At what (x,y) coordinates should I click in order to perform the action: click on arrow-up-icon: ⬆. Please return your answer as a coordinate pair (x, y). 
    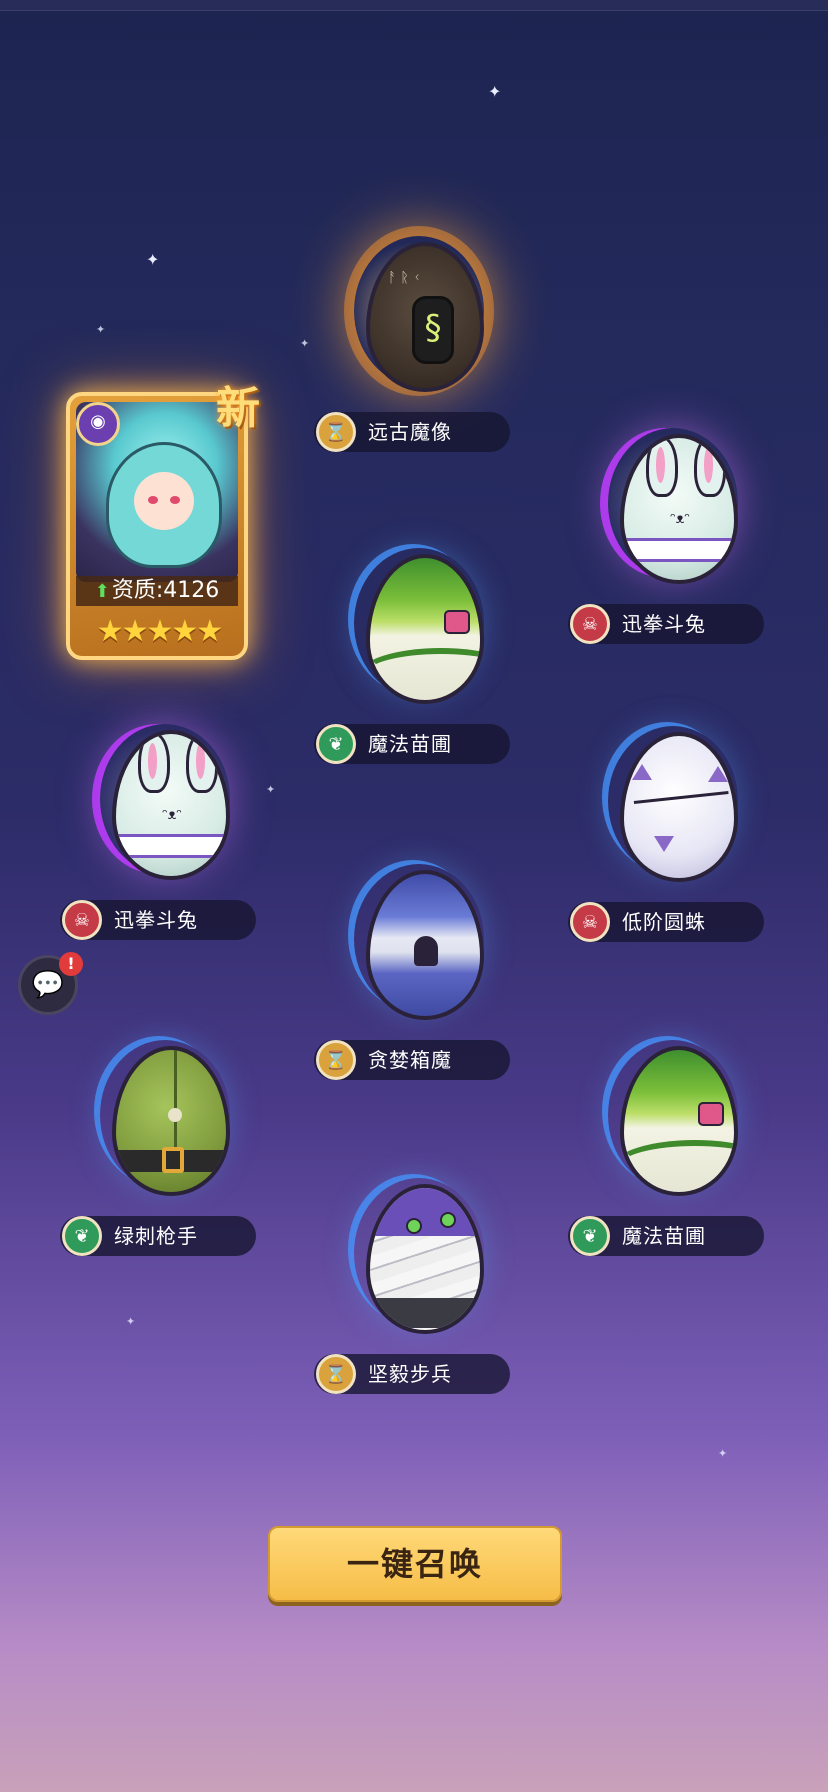
    Looking at the image, I should click on (102, 591).